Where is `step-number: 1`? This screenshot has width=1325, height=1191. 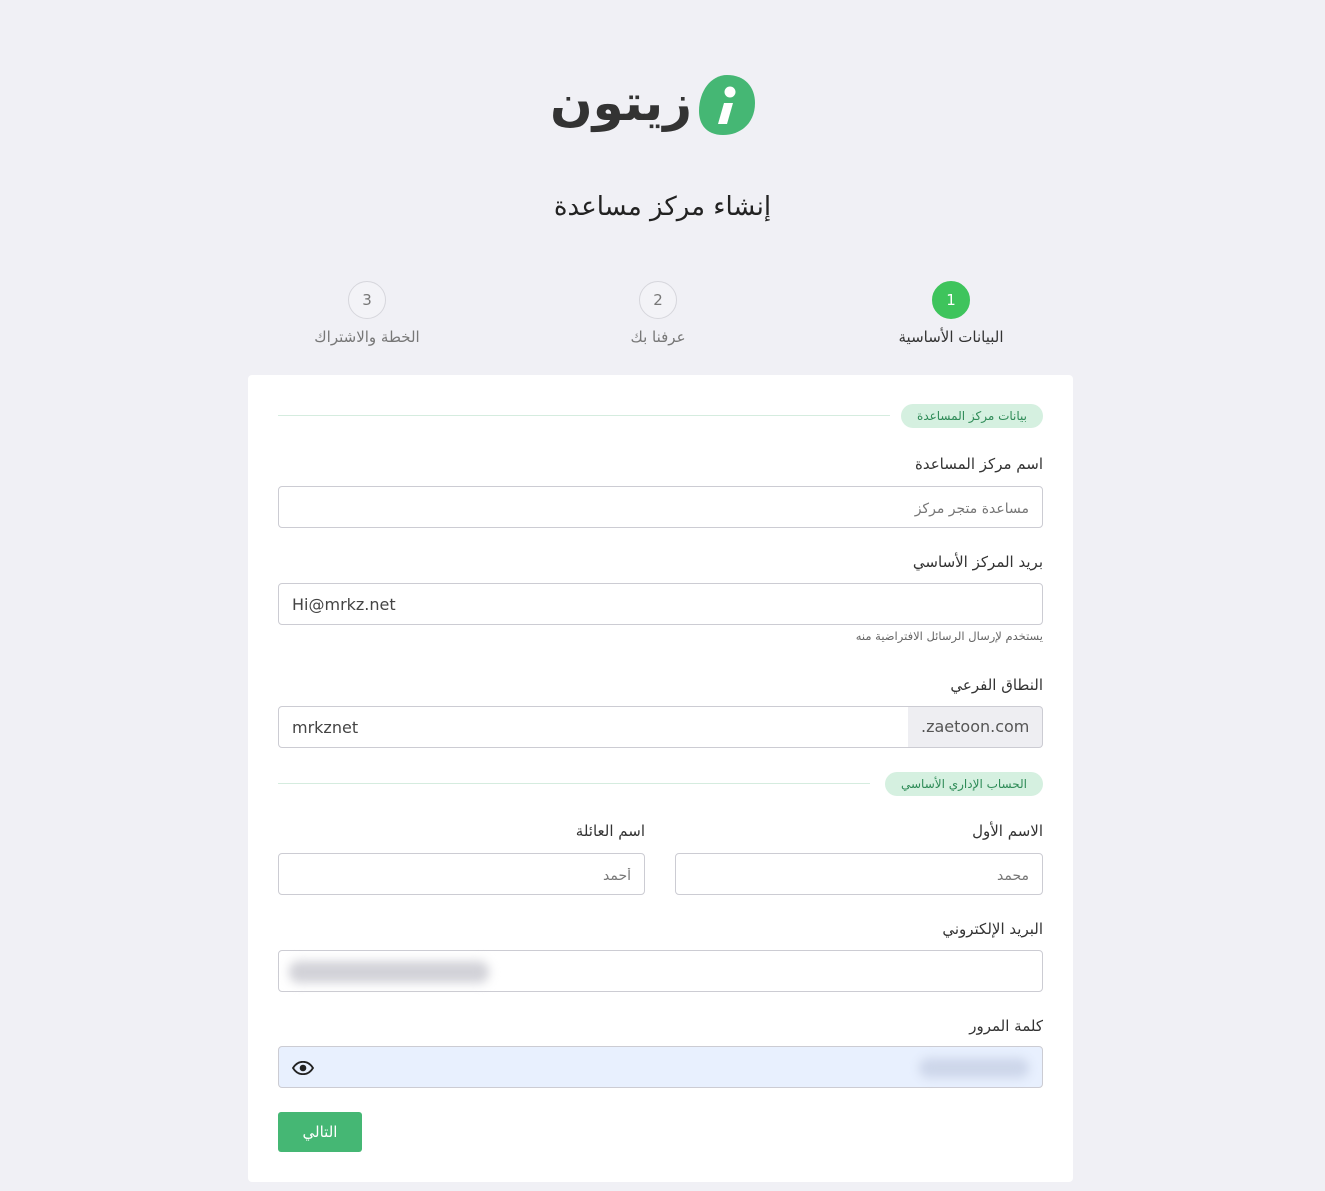
step-number: 1 is located at coordinates (951, 300).